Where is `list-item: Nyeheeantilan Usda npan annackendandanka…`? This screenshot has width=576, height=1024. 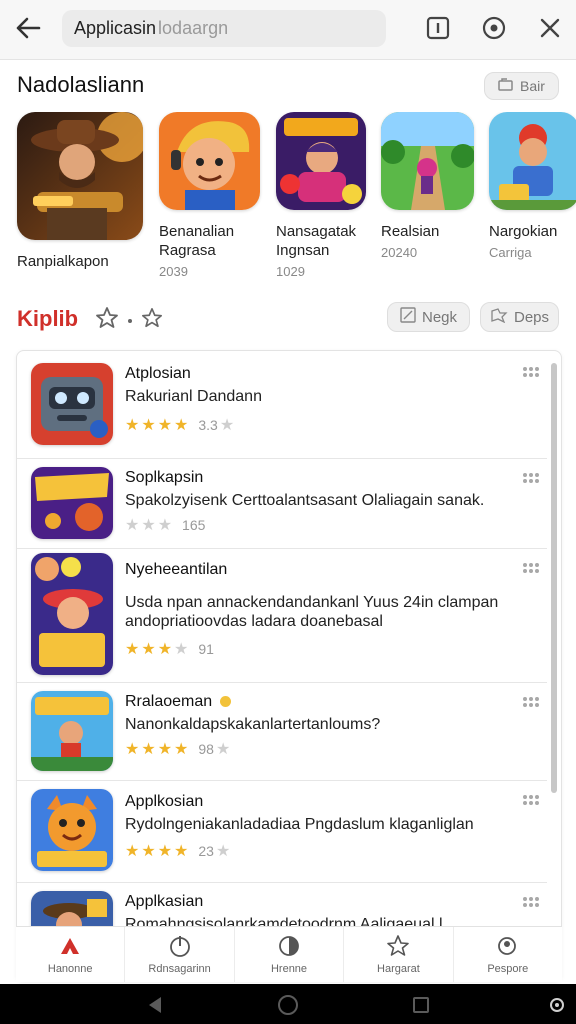
list-item: Nyeheeantilan Usda npan annackendandanka… is located at coordinates (282, 616).